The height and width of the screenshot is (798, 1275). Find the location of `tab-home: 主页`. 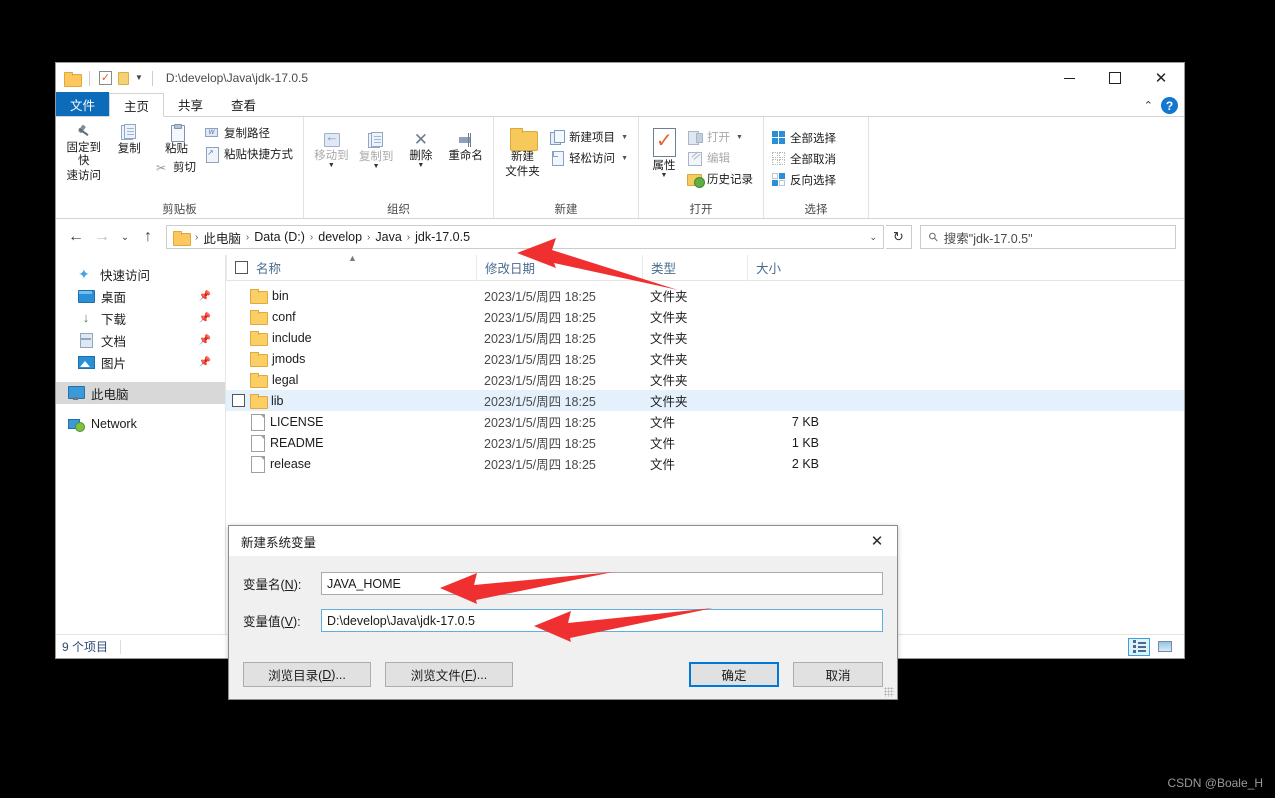

tab-home: 主页 is located at coordinates (137, 105).